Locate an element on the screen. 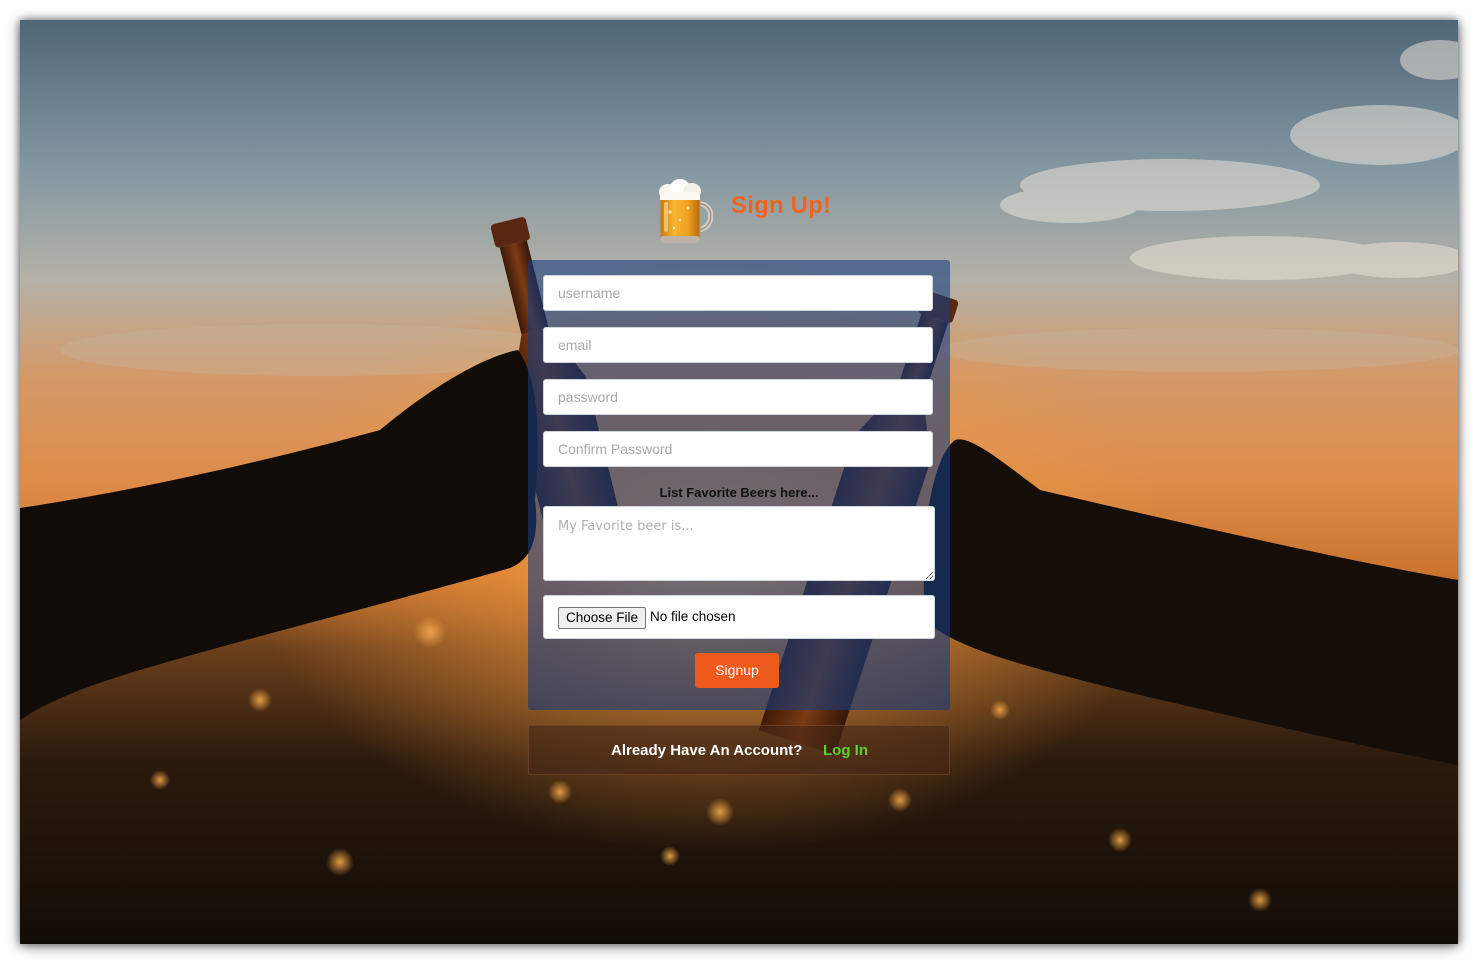 The width and height of the screenshot is (1478, 964). username-input is located at coordinates (738, 293).